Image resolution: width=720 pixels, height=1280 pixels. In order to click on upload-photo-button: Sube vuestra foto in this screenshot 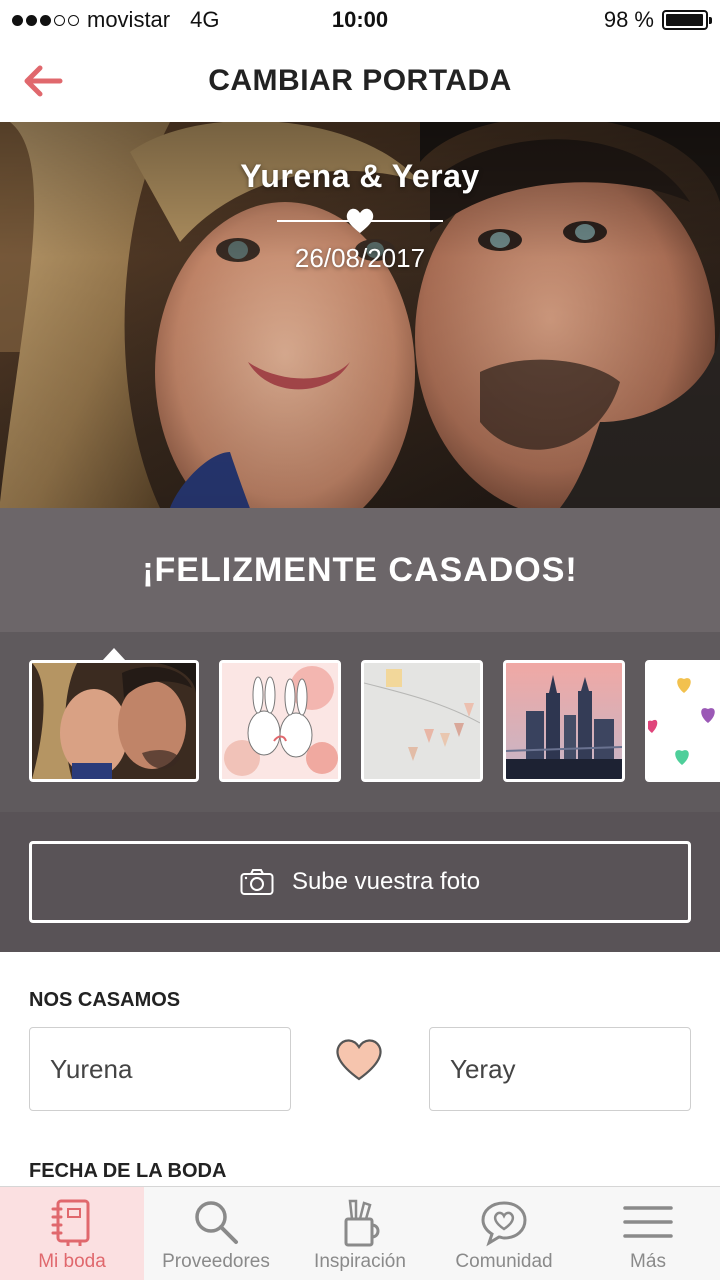, I will do `click(360, 882)`.